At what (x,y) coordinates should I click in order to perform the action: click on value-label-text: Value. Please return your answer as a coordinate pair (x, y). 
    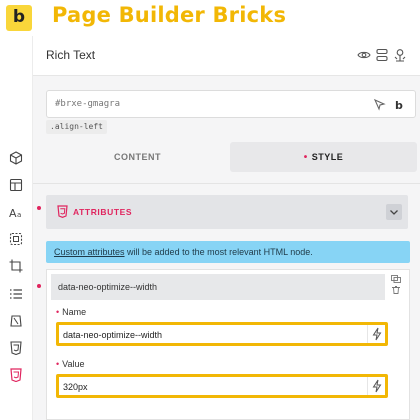
    Looking at the image, I should click on (73, 364).